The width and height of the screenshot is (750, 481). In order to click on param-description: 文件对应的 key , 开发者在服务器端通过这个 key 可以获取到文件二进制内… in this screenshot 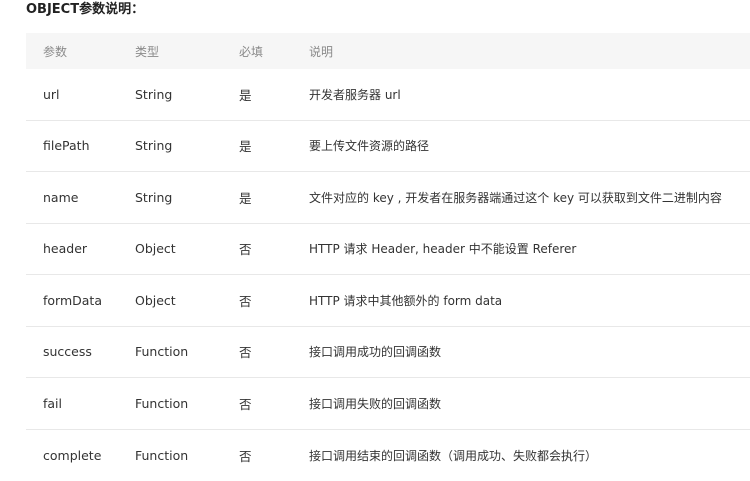, I will do `click(529, 197)`.